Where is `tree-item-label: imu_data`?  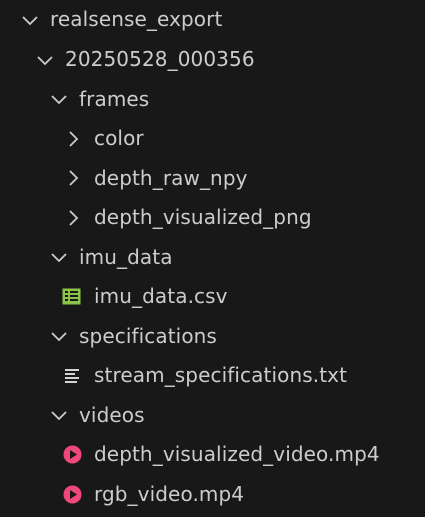
tree-item-label: imu_data is located at coordinates (126, 256).